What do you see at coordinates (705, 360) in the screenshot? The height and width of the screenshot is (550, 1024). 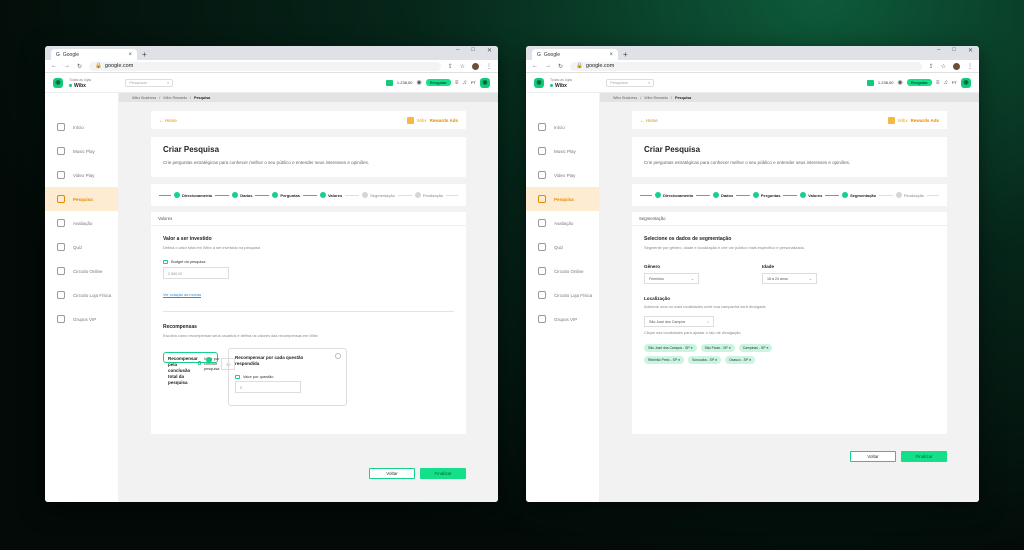 I see `location-tag: Sorocaba - SP` at bounding box center [705, 360].